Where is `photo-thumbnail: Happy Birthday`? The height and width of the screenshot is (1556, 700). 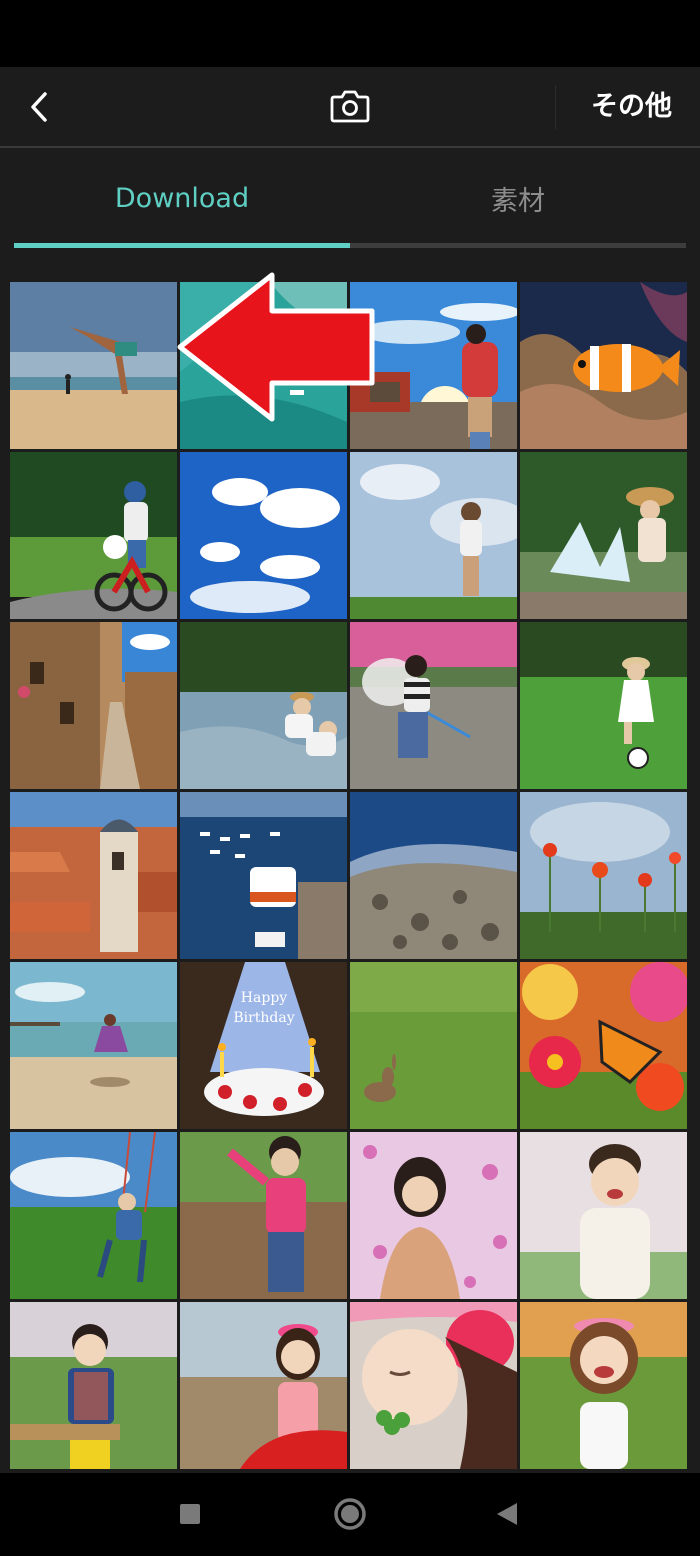
photo-thumbnail: Happy Birthday is located at coordinates (263, 1045).